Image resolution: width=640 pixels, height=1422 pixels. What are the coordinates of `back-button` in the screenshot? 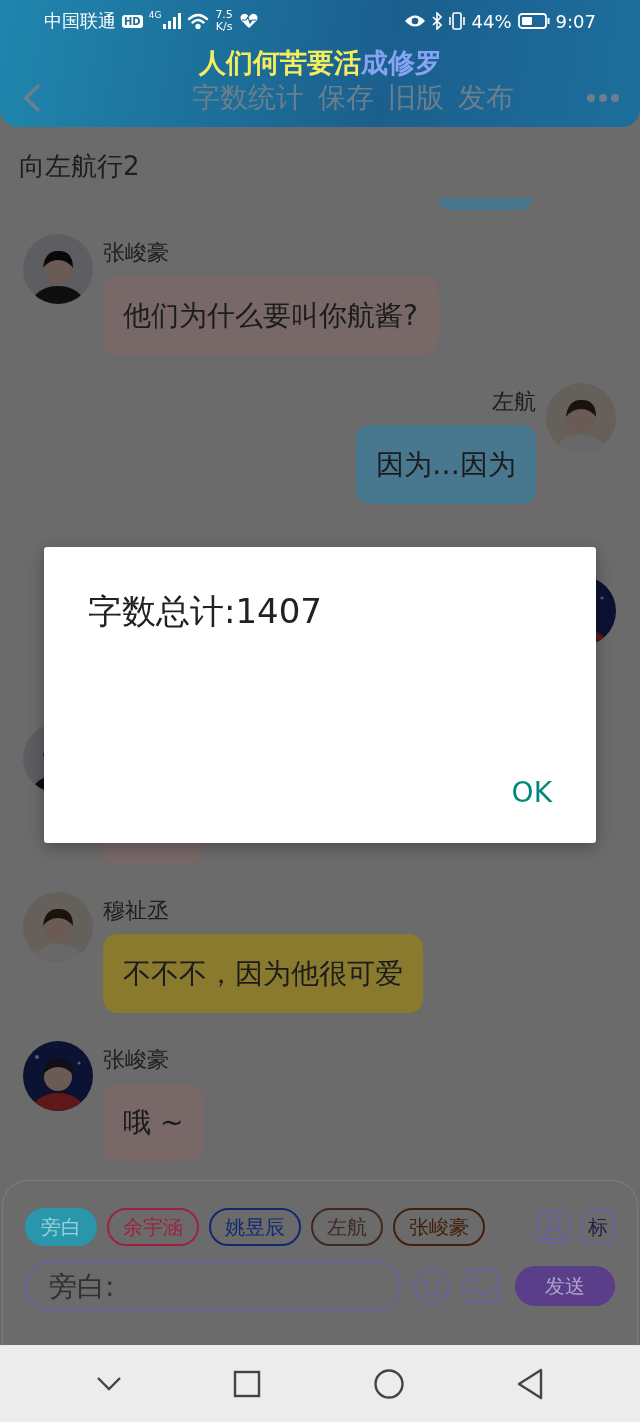 It's located at (32, 98).